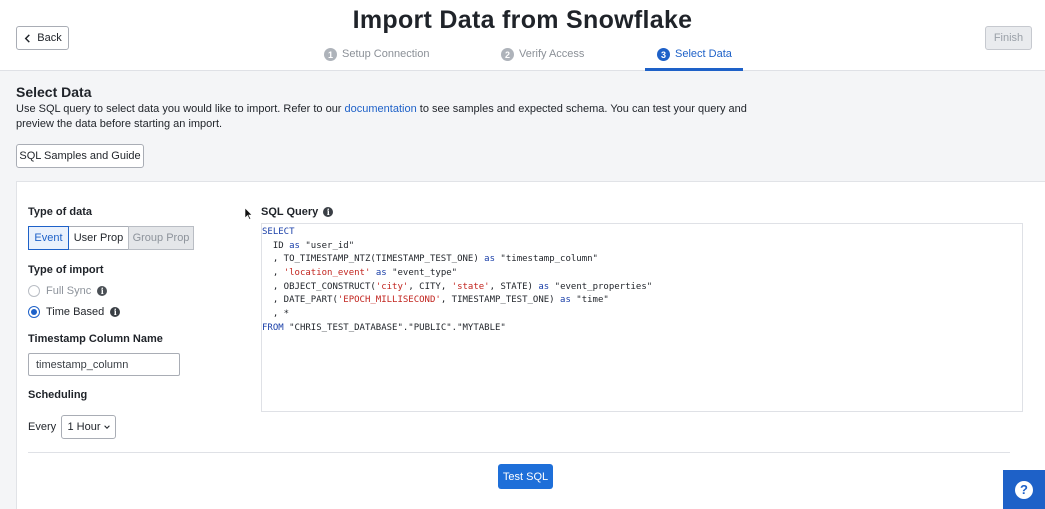 This screenshot has height=509, width=1045. I want to click on sql-string: 'state', so click(470, 286).